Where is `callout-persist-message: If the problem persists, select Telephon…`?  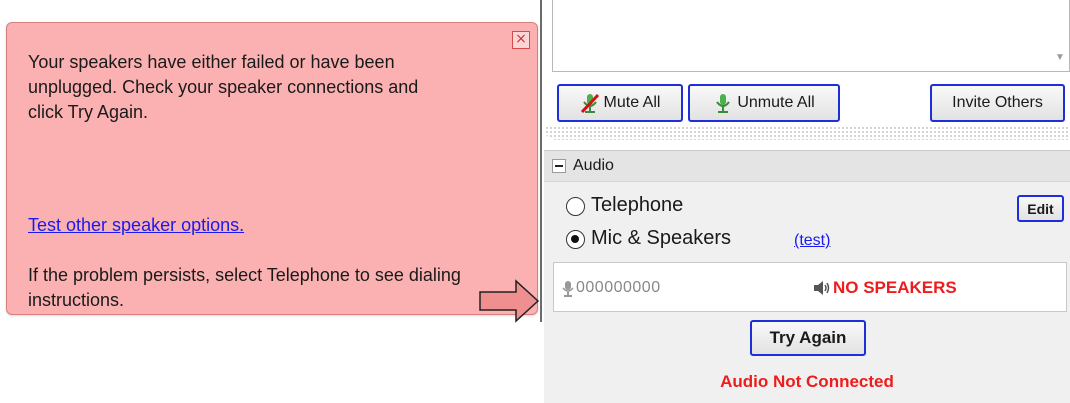 callout-persist-message: If the problem persists, select Telephon… is located at coordinates (244, 287).